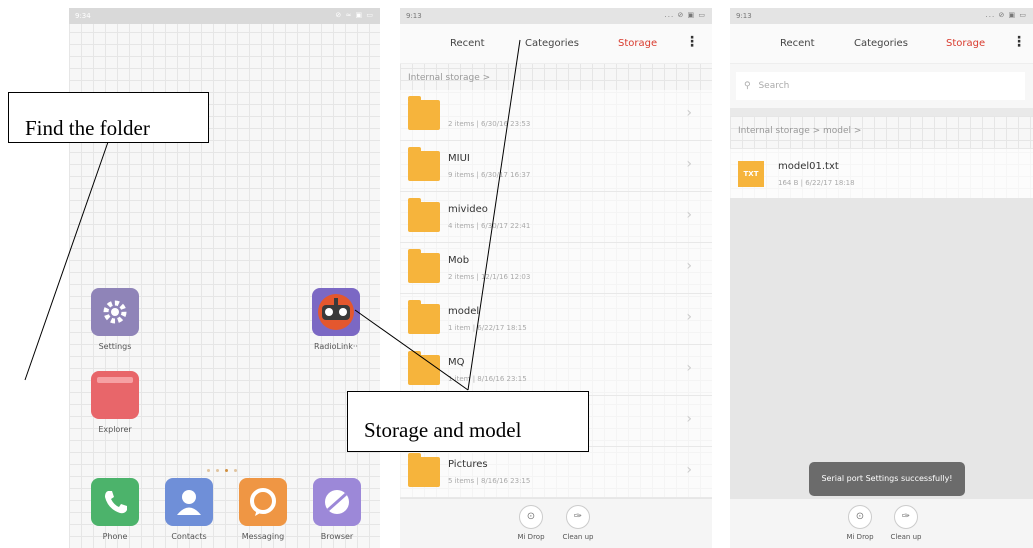  I want to click on radiolink-app: RadioLink··, so click(336, 319).